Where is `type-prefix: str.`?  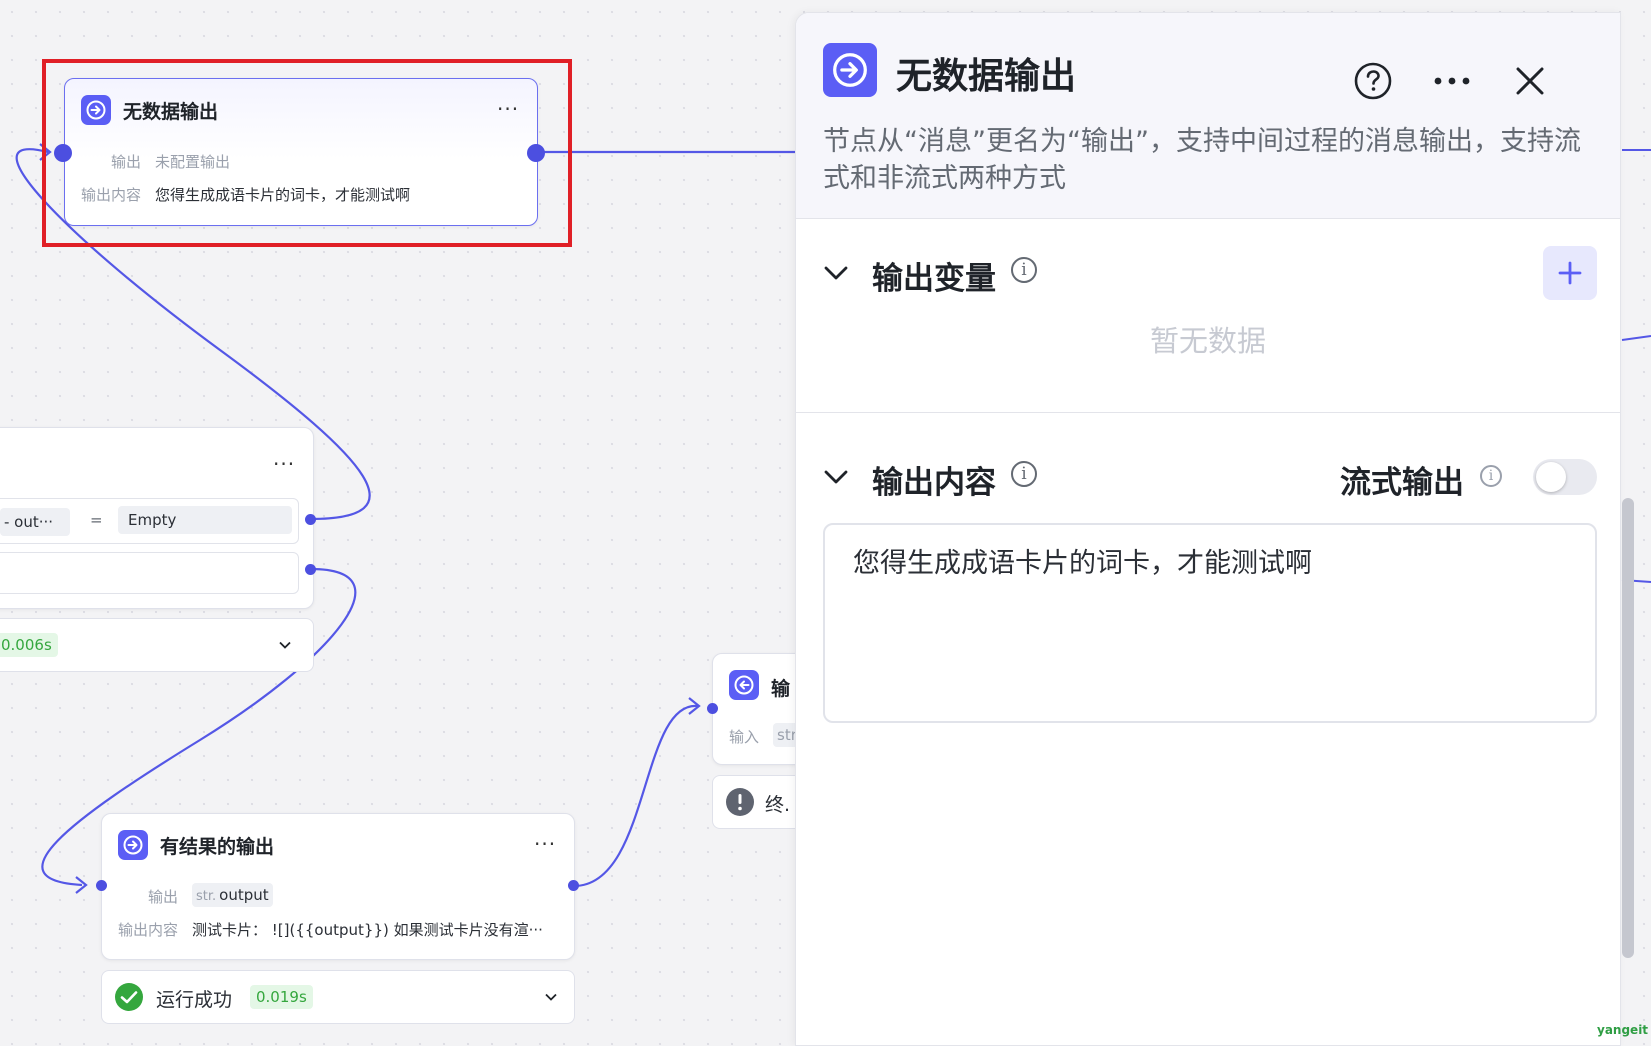
type-prefix: str. is located at coordinates (206, 896).